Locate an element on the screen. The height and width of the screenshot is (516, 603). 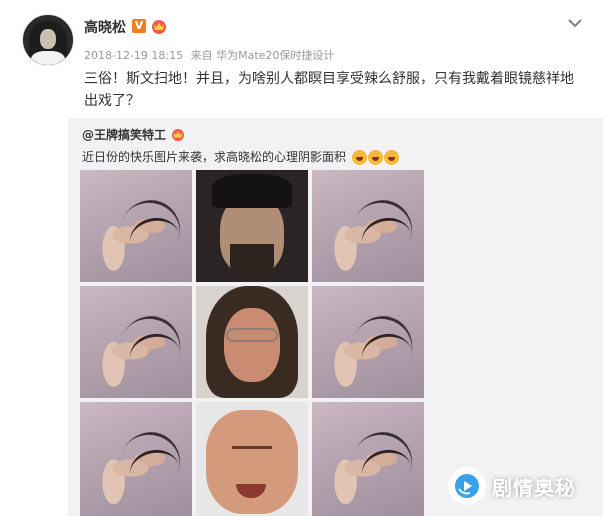
emoji-group is located at coordinates (375, 157).